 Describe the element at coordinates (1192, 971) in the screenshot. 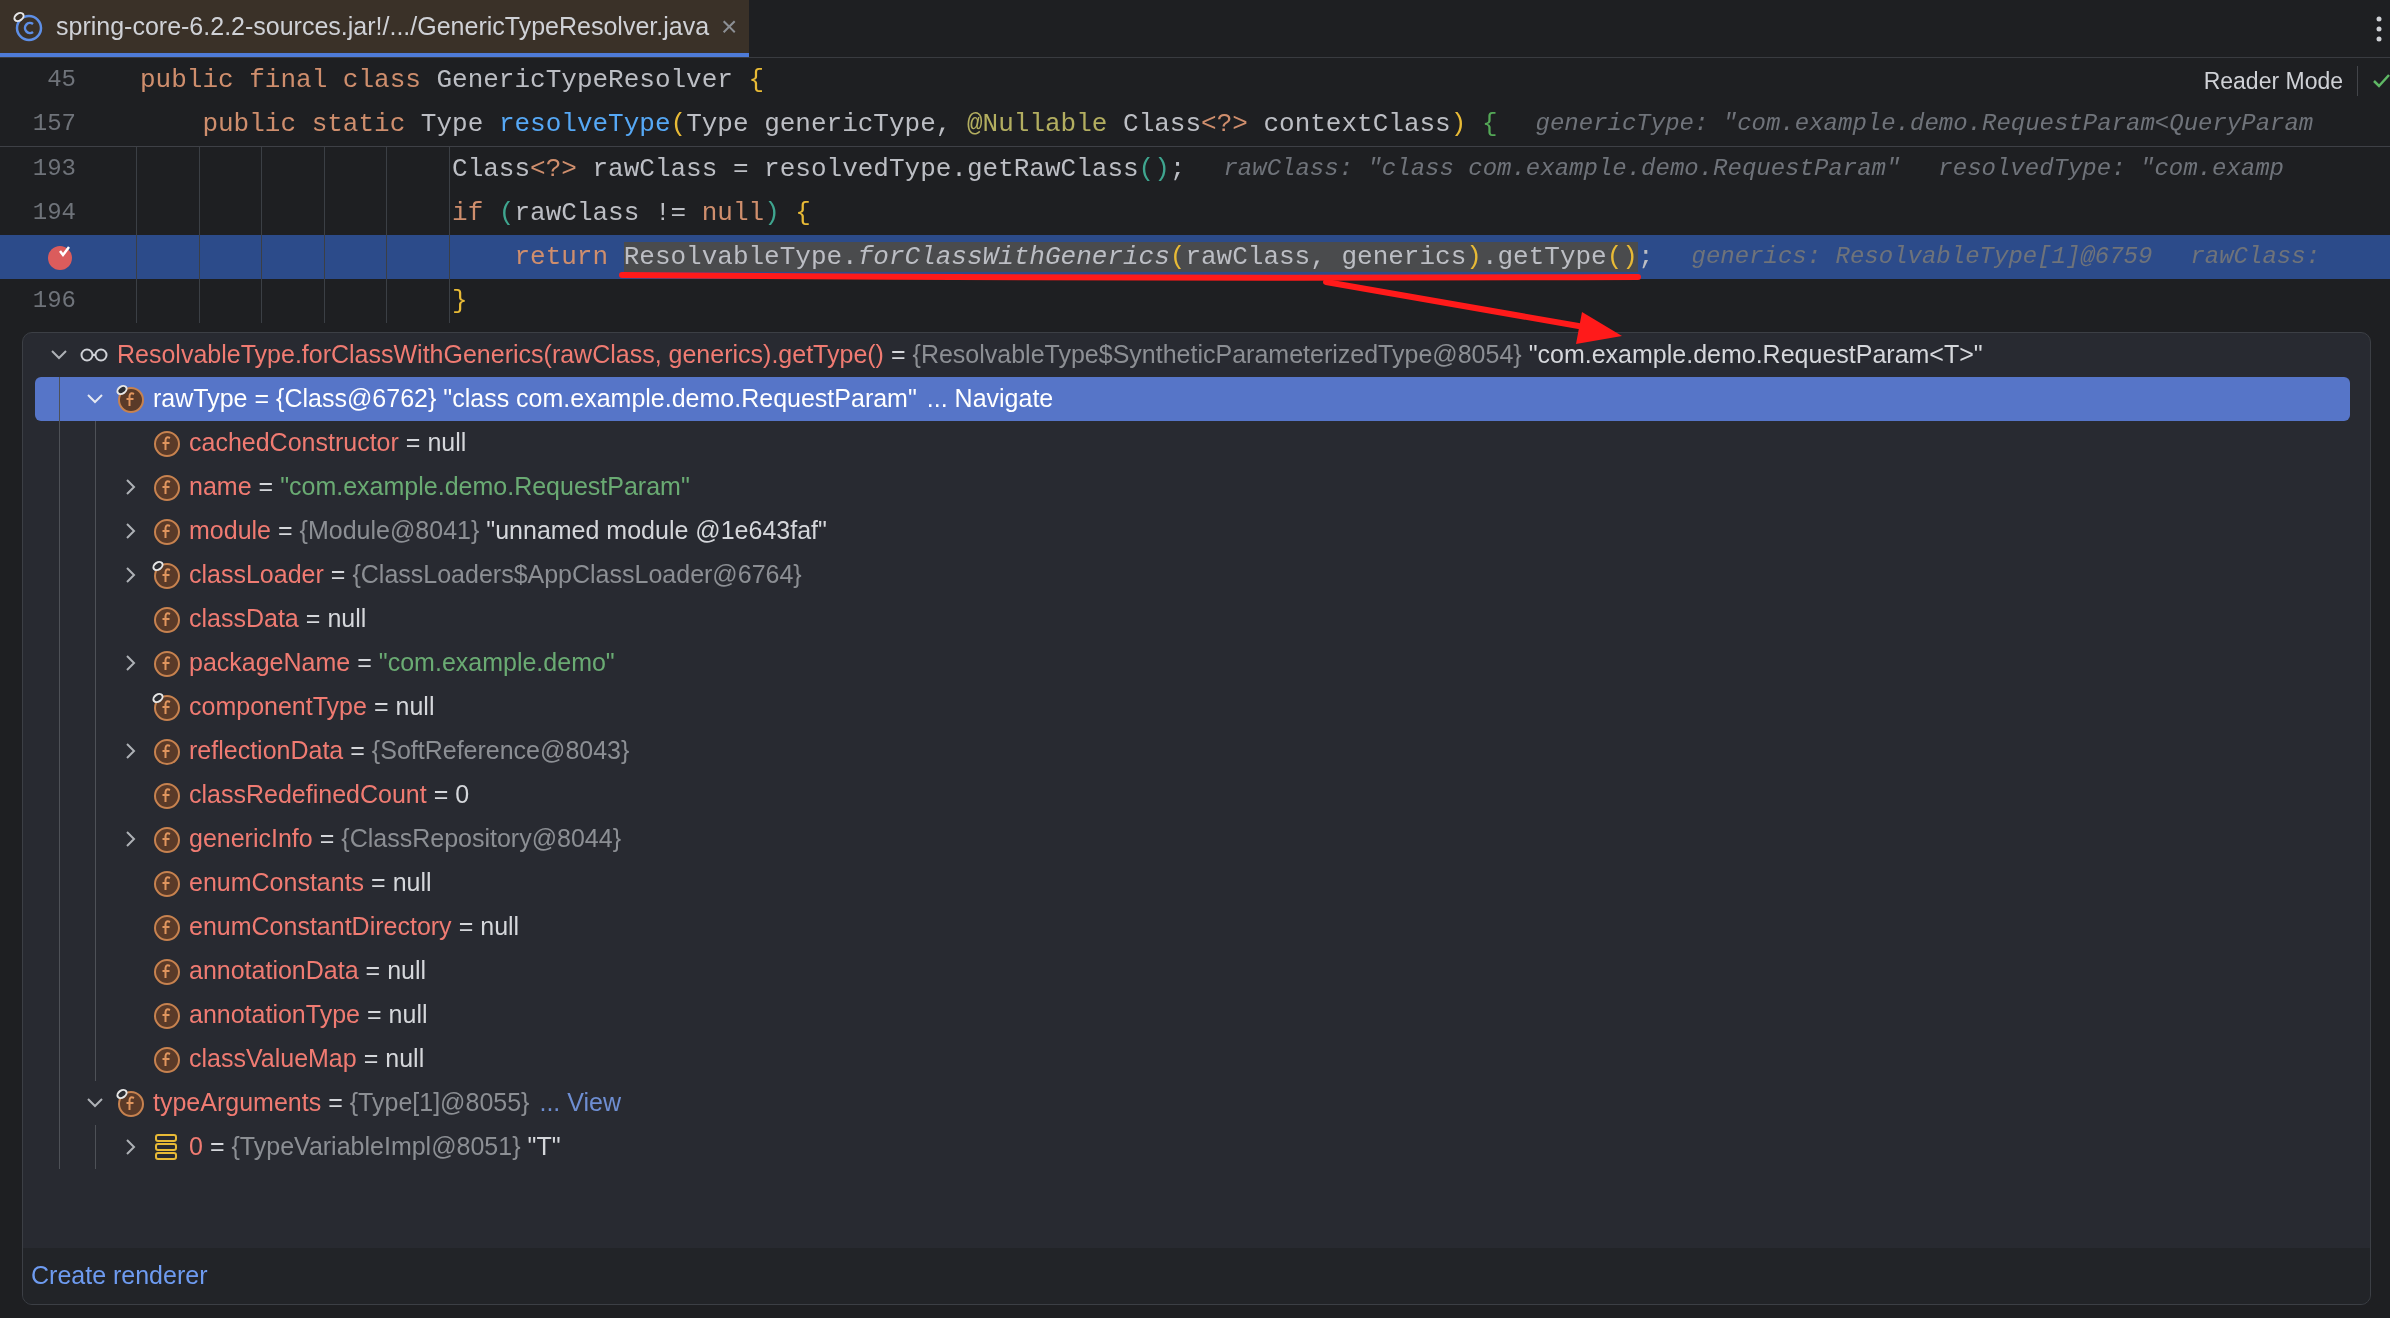

I see `tree-row: annotationData = null` at that location.